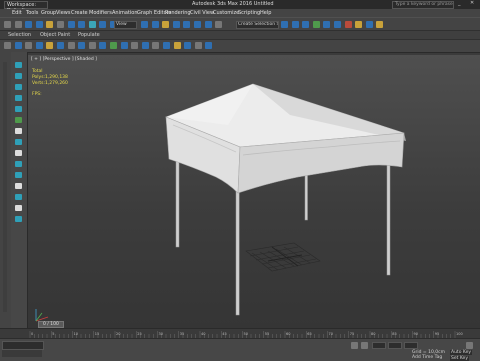 The height and width of the screenshot is (361, 480). I want to click on select-tool-icon, so click(18, 65).